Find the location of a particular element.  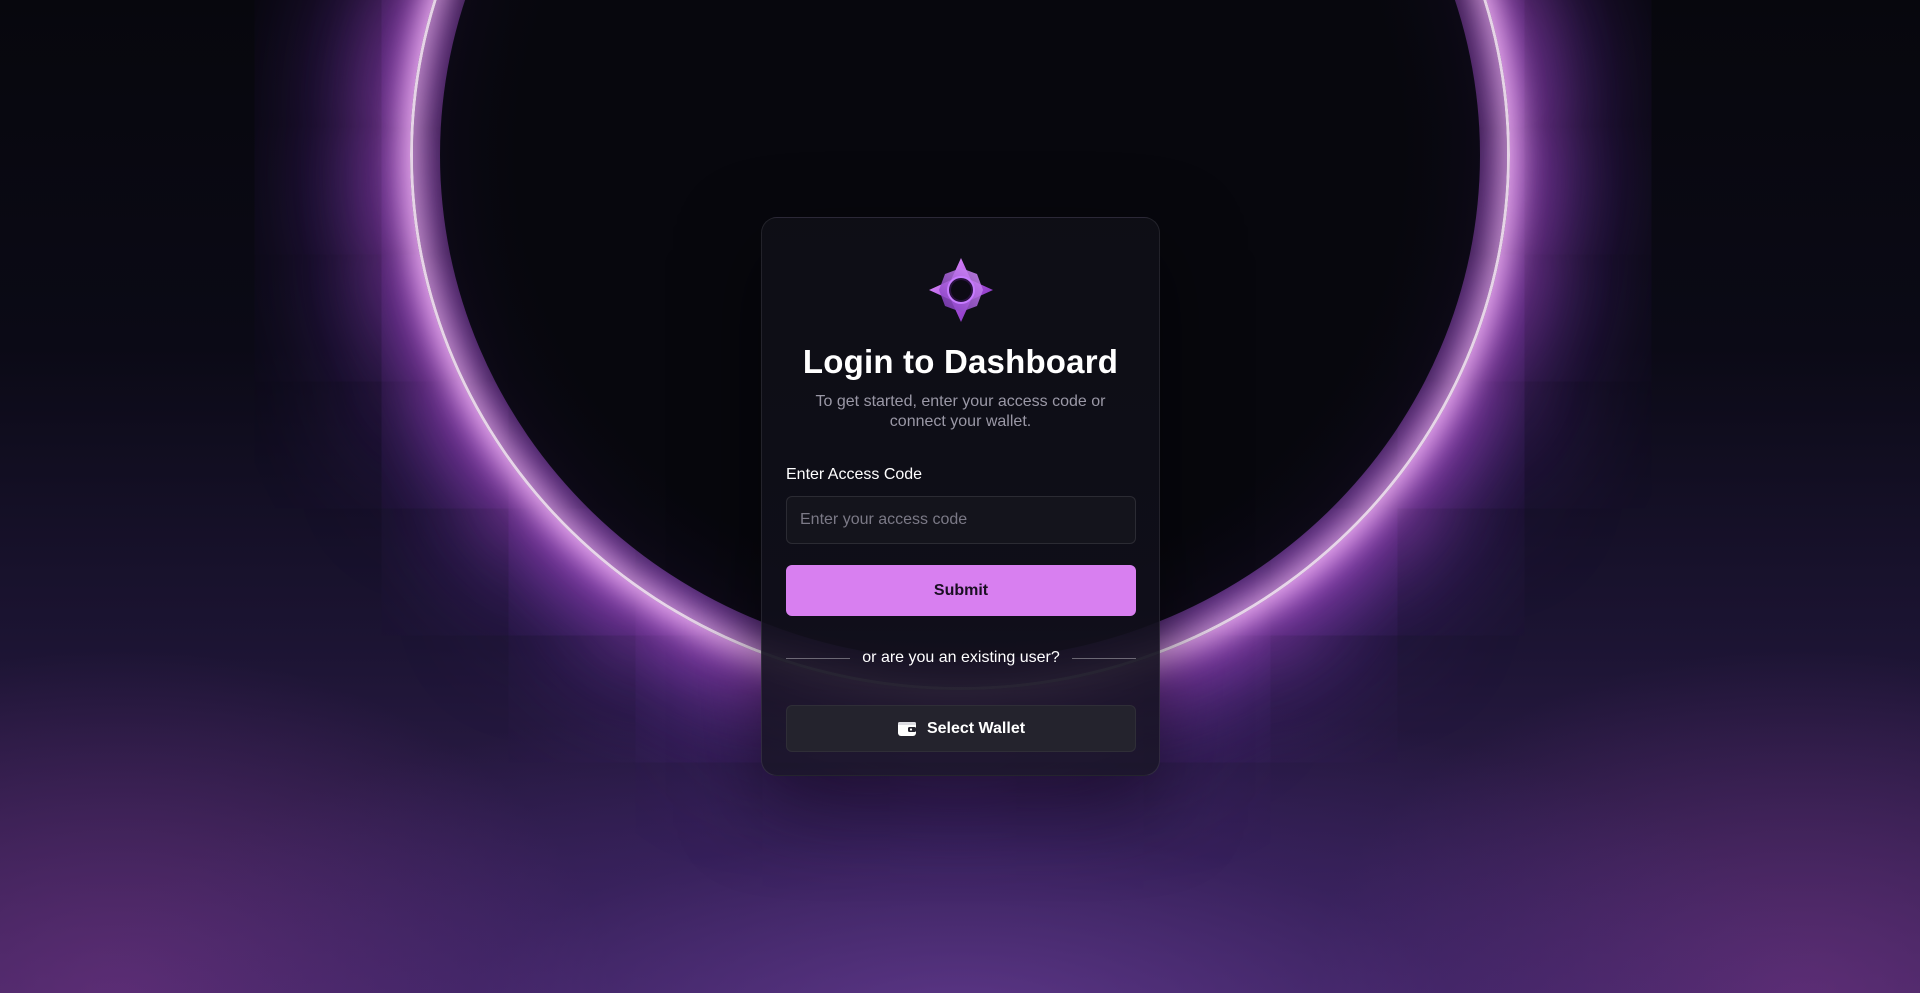

access-code-label: Enter Access Code is located at coordinates (854, 474).